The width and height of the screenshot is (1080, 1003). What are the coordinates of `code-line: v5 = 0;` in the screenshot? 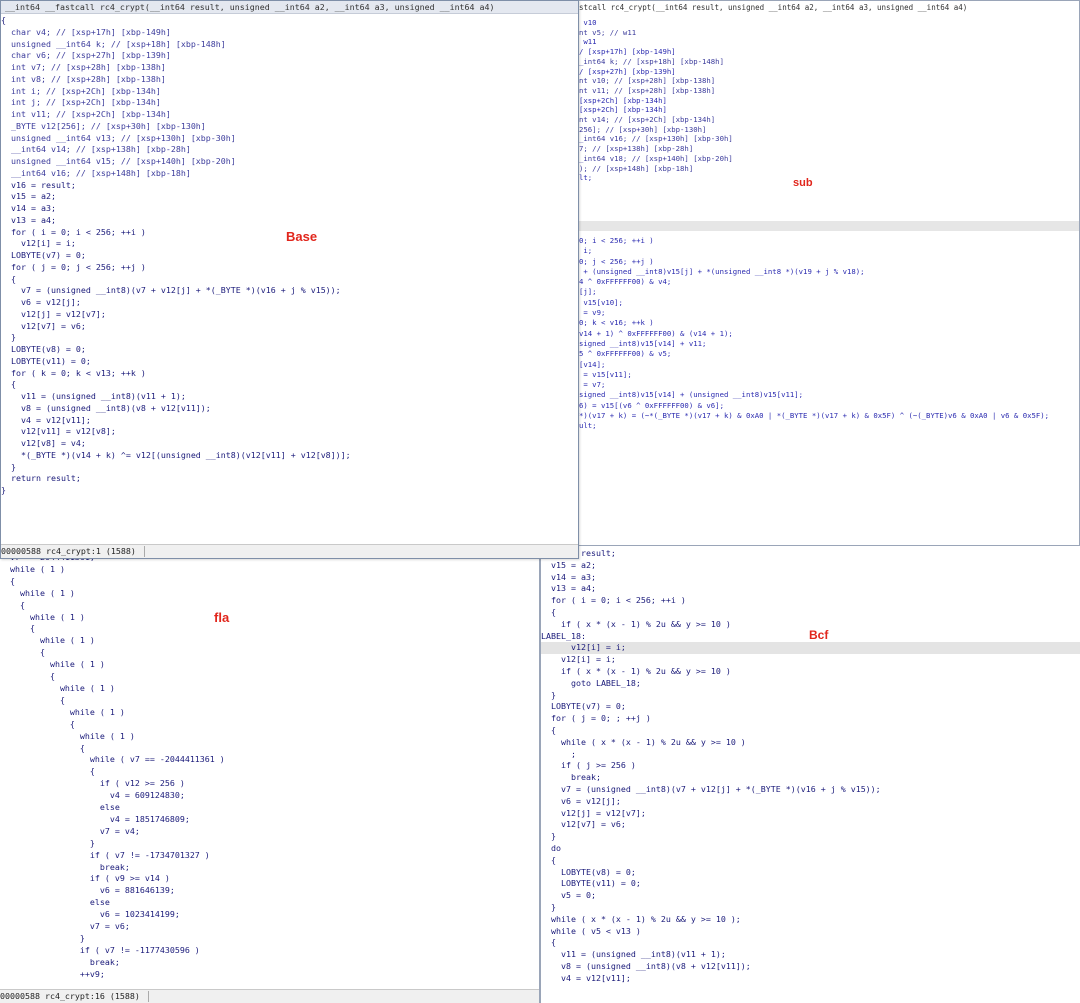 It's located at (810, 896).